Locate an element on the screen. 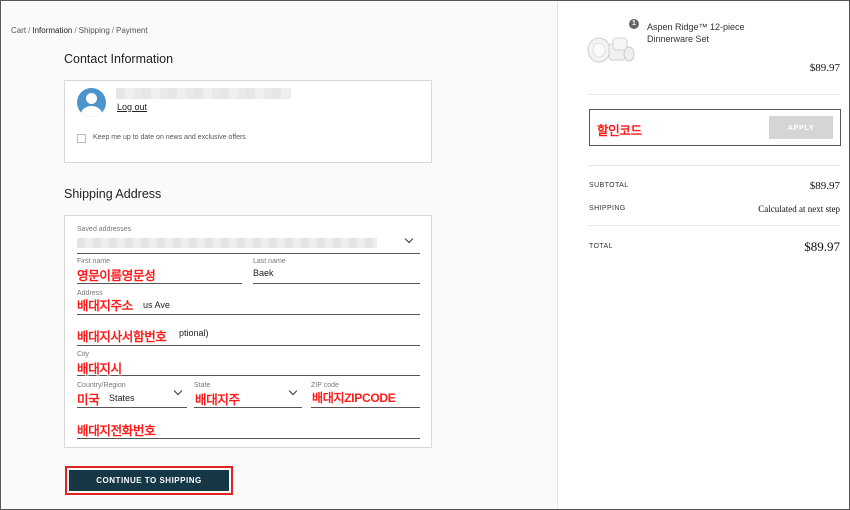 Image resolution: width=850 pixels, height=510 pixels. apply-discount-button: APPLY is located at coordinates (801, 127).